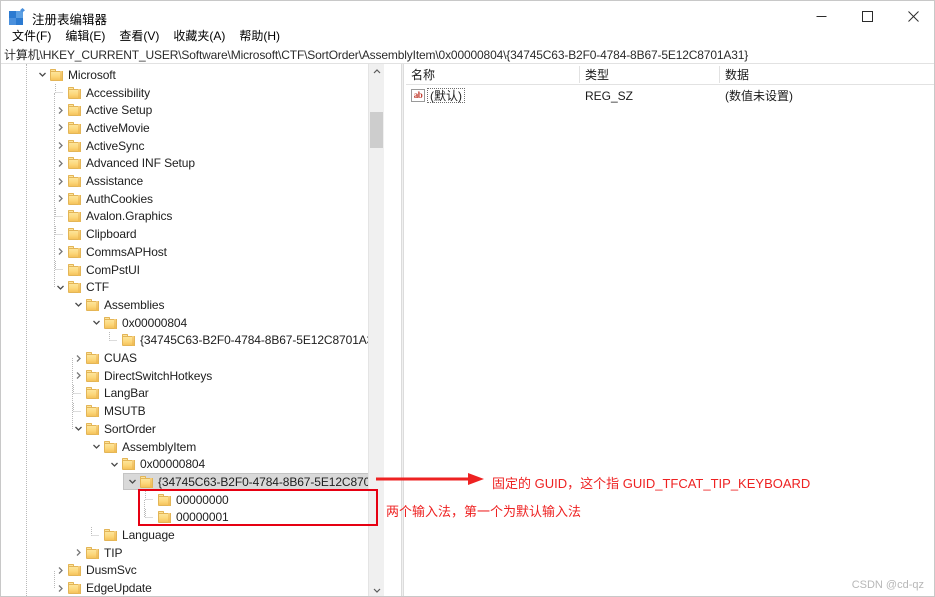 The width and height of the screenshot is (935, 597). I want to click on tree-item: Assistance, so click(99, 181).